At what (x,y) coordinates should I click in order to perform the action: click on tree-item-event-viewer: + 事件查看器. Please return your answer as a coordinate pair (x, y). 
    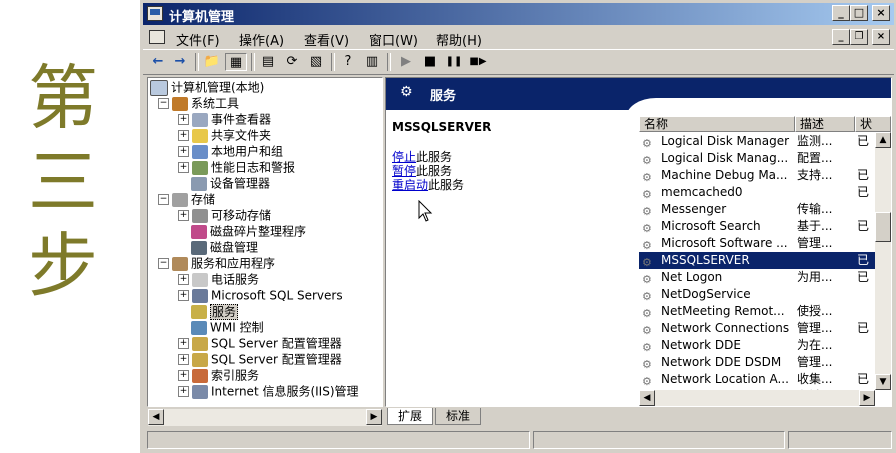
    Looking at the image, I should click on (224, 119).